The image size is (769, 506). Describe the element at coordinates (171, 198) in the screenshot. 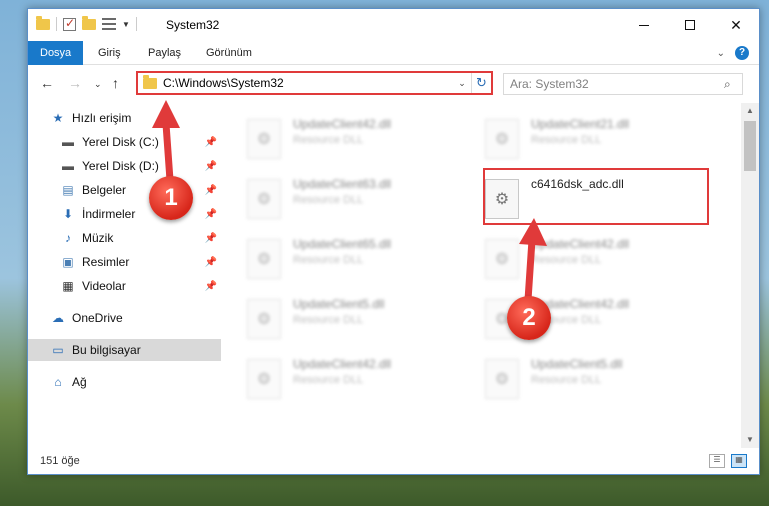

I see `step-badge-1: 1` at that location.